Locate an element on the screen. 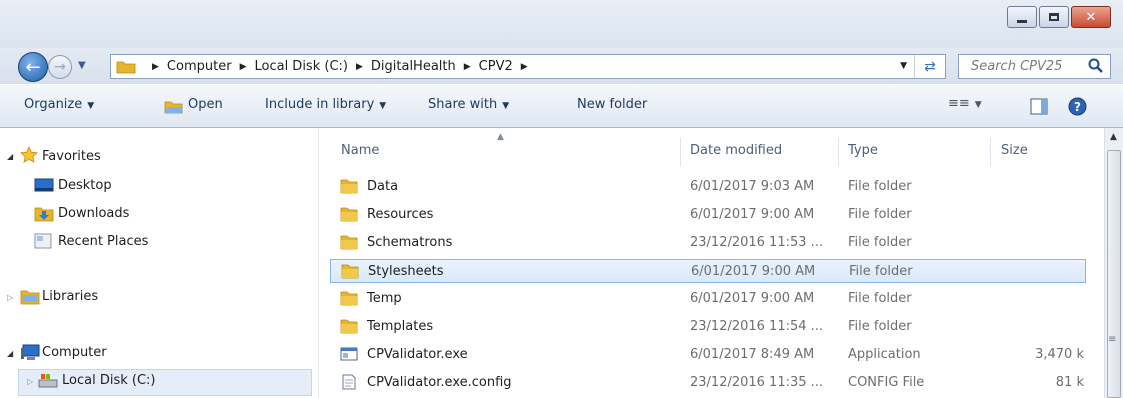 The height and width of the screenshot is (398, 1123). organize-button: Organize ▼ is located at coordinates (59, 104).